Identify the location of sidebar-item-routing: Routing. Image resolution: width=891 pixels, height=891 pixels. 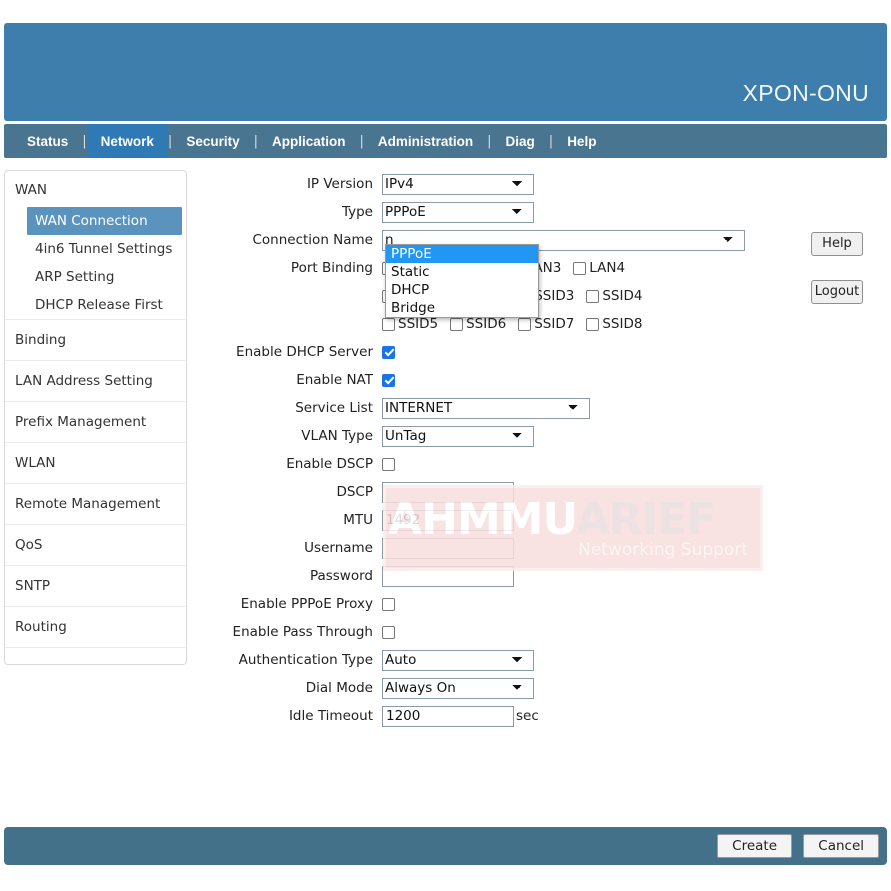
(95, 626).